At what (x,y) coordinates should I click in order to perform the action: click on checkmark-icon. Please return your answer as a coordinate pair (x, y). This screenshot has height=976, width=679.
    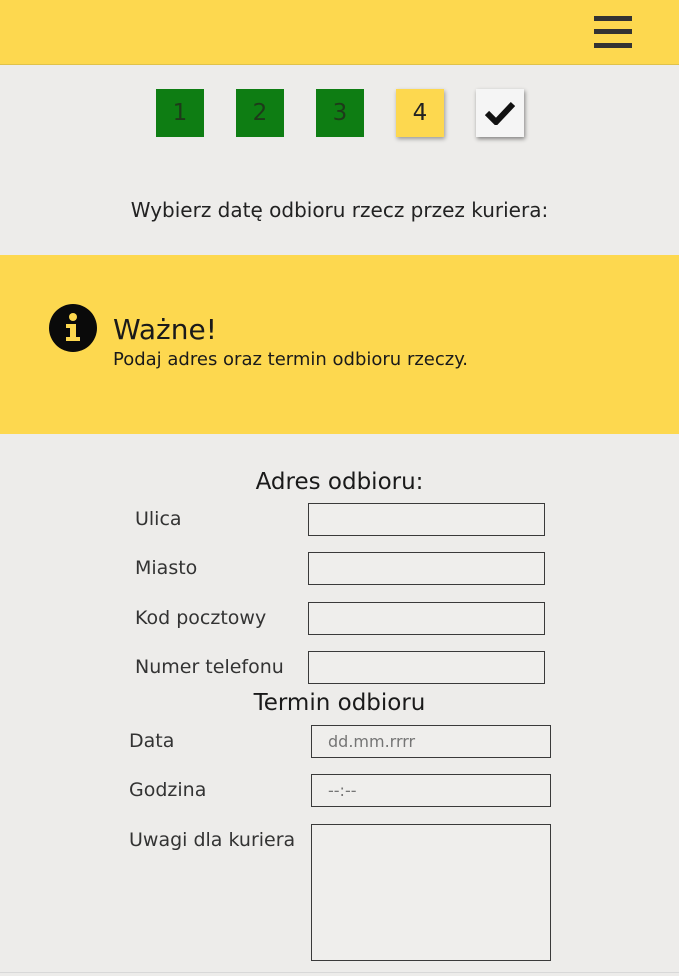
    Looking at the image, I should click on (500, 113).